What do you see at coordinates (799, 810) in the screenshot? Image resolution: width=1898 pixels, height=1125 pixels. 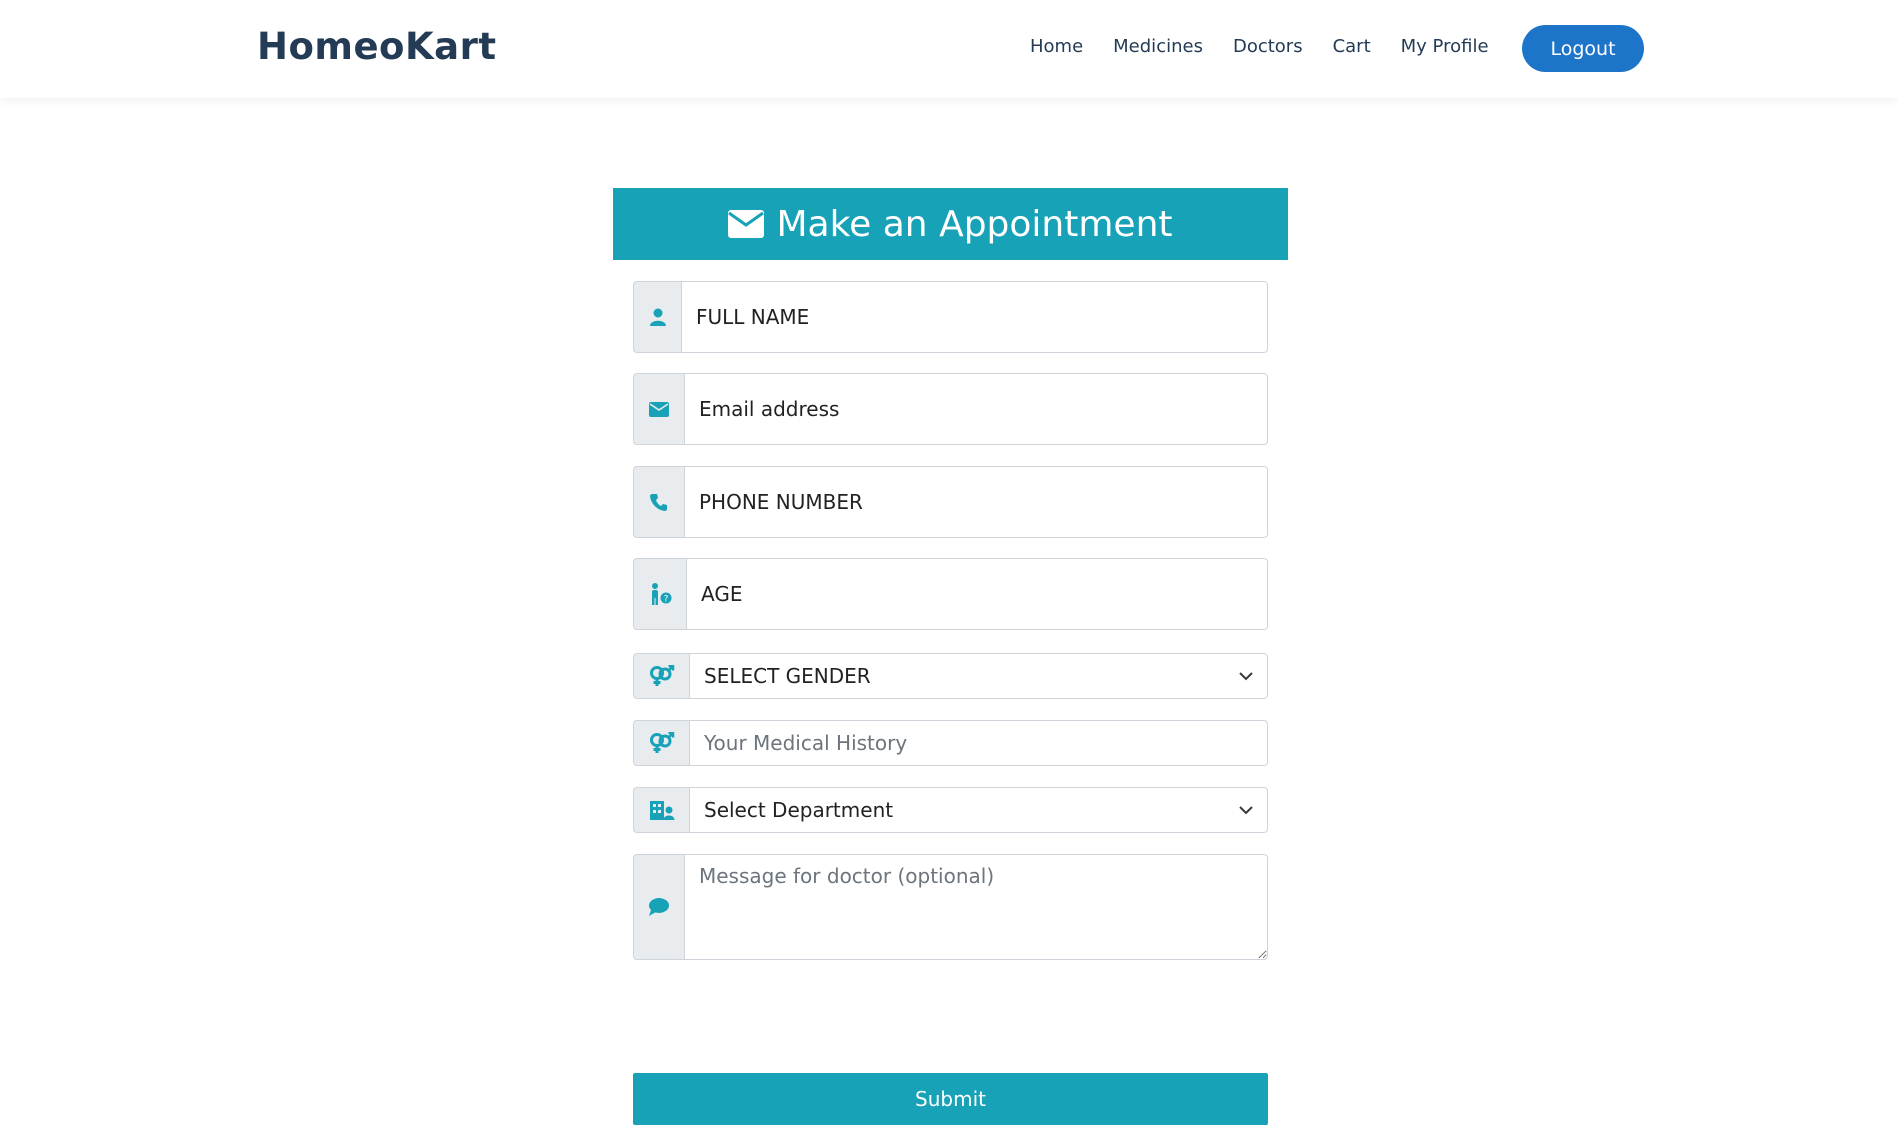 I see `department-select-value: Select Department` at bounding box center [799, 810].